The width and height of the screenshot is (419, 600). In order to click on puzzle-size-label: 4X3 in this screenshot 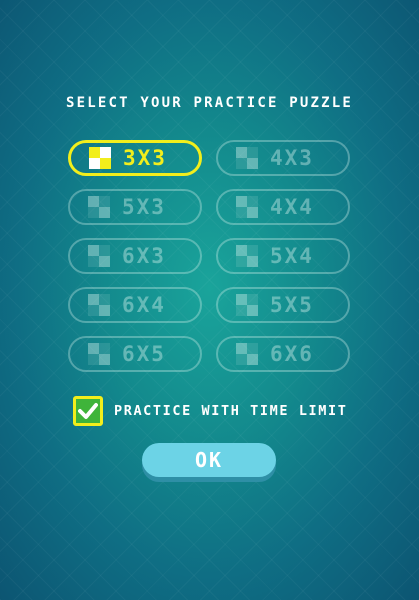, I will do `click(292, 158)`.